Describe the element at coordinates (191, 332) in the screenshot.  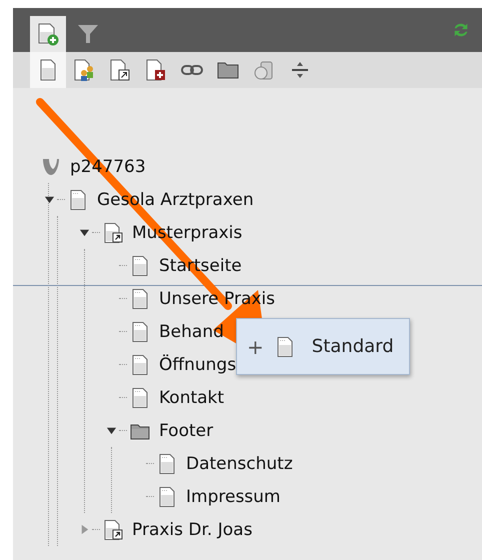
I see `tree-item: Behand` at that location.